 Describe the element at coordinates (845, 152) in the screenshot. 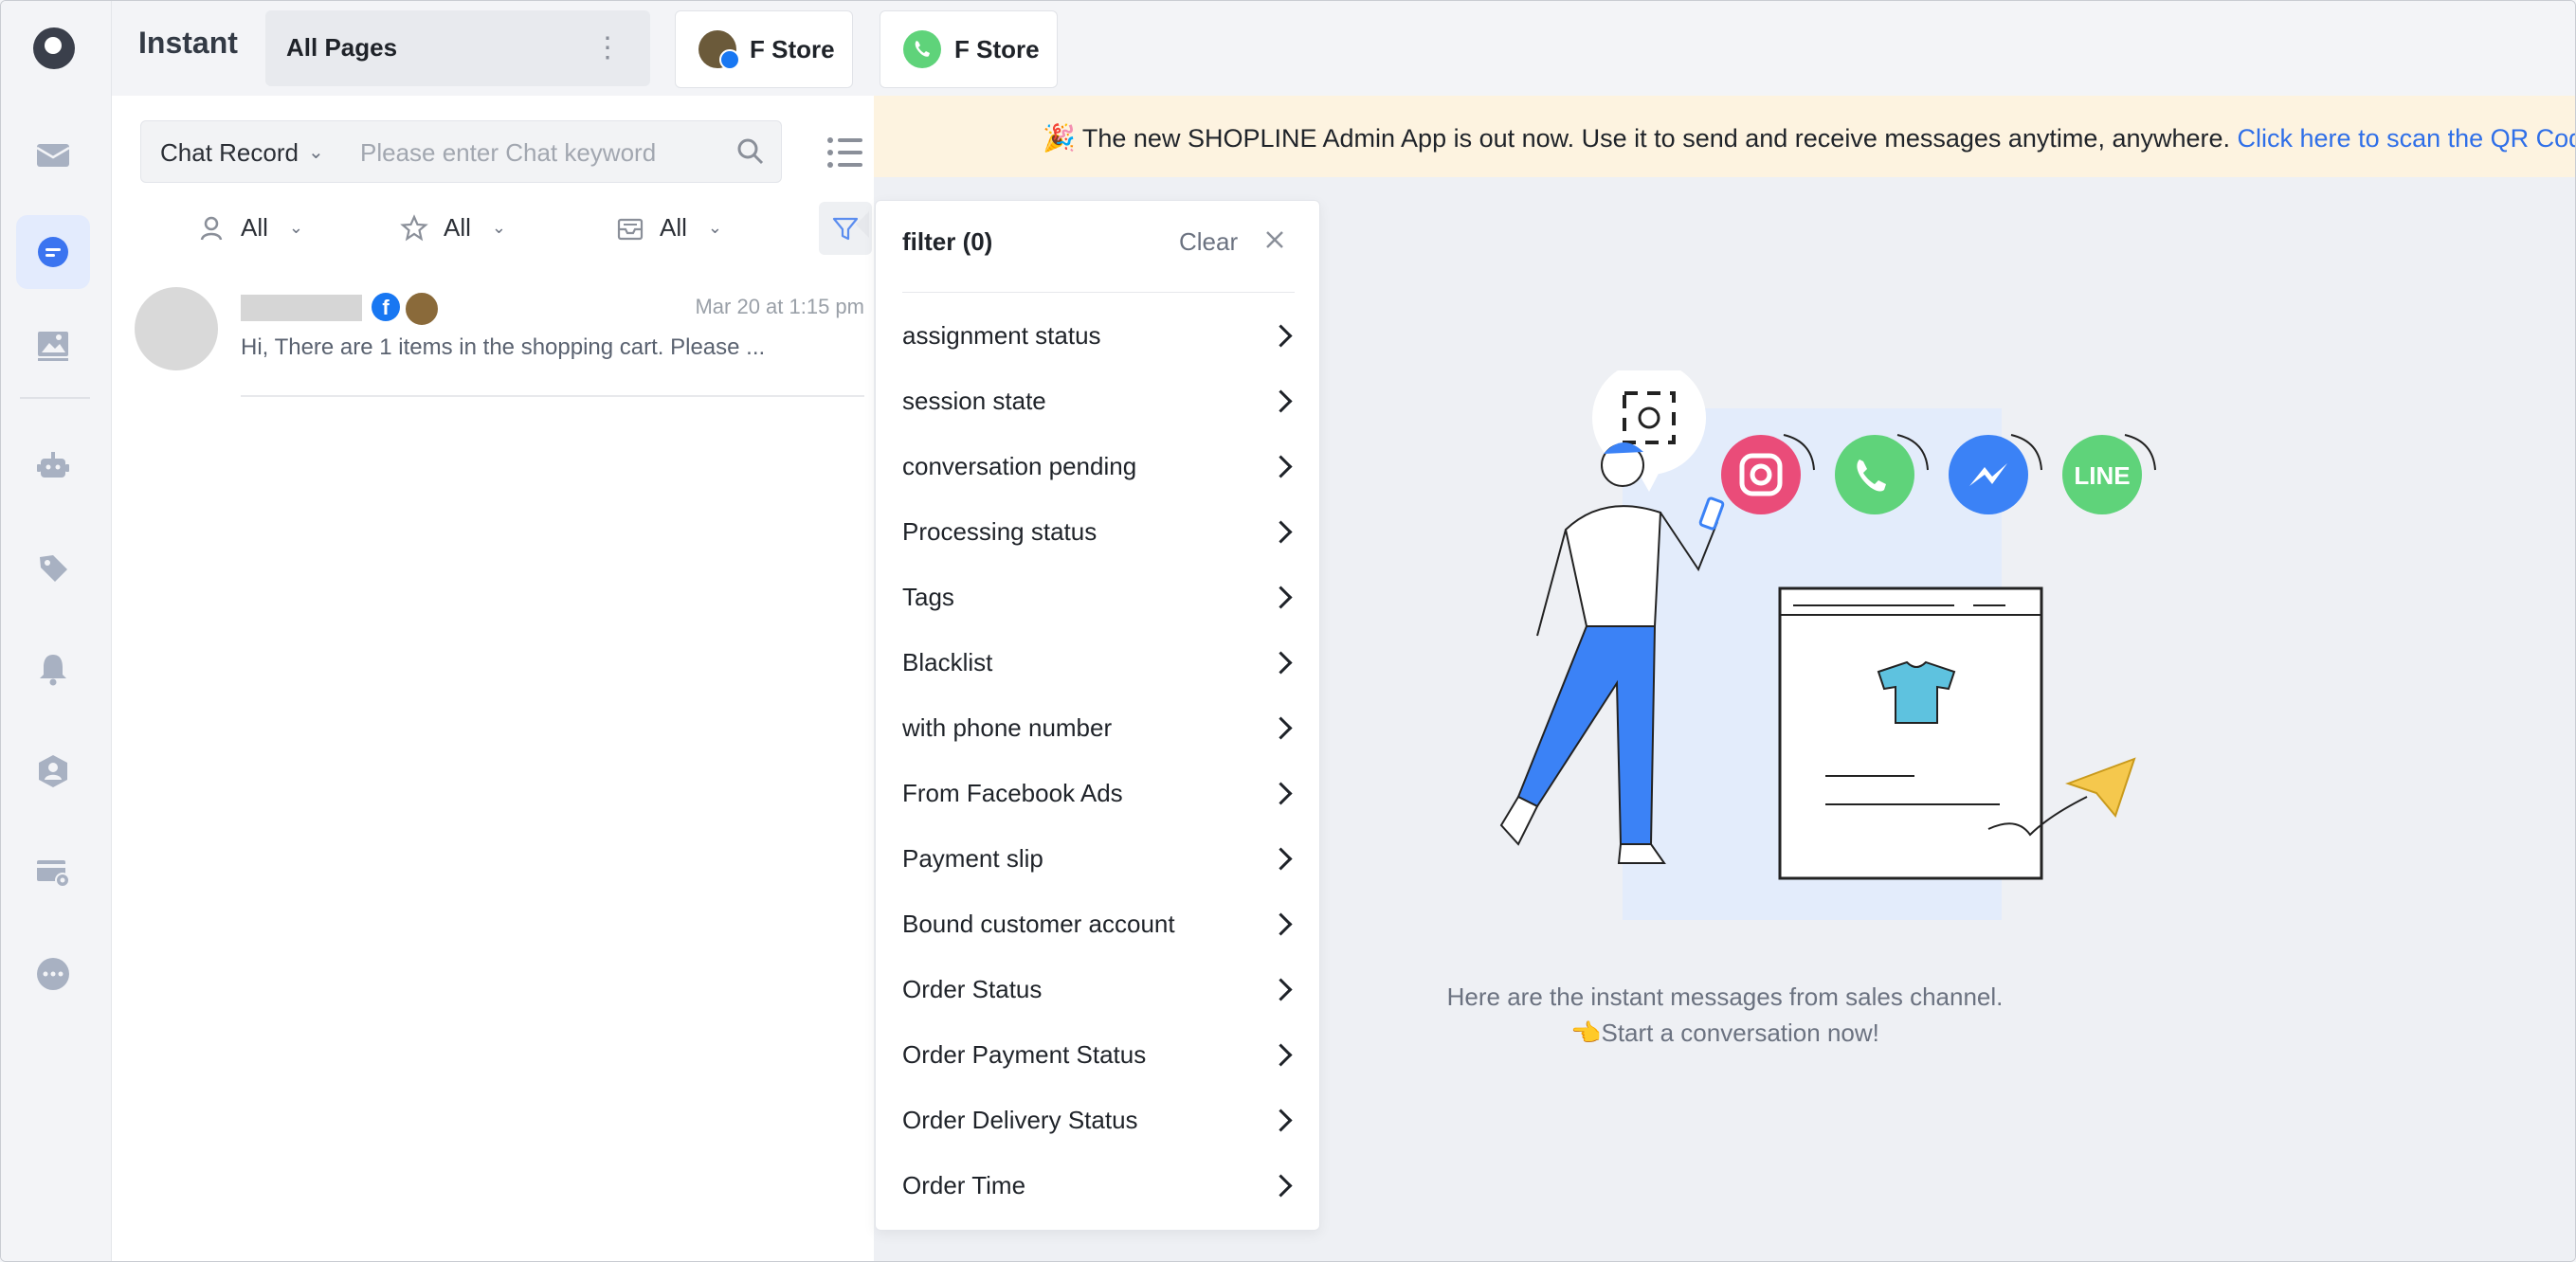

I see `list-view-icon` at that location.